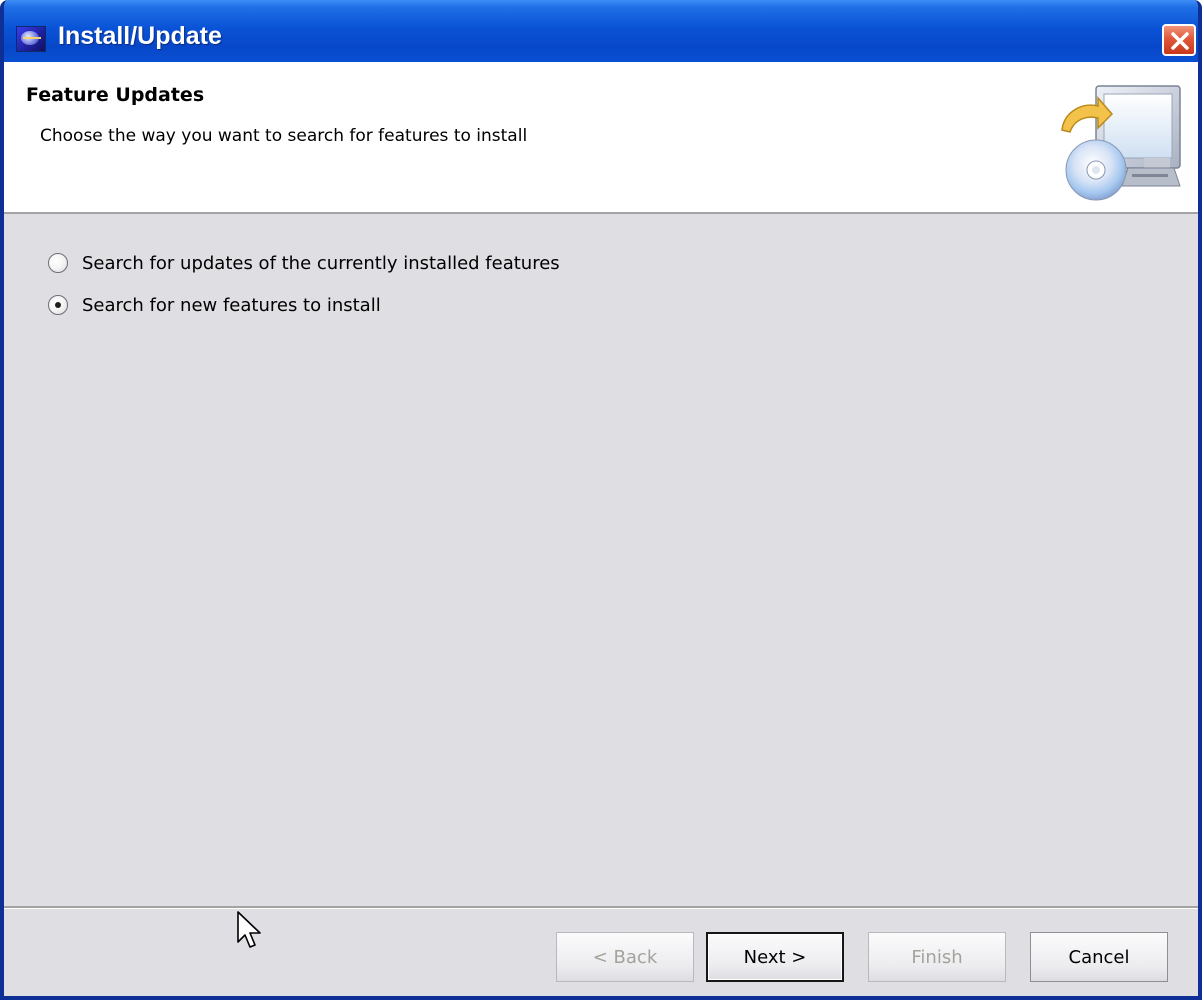  Describe the element at coordinates (1099, 957) in the screenshot. I see `cancel-button: Cancel` at that location.